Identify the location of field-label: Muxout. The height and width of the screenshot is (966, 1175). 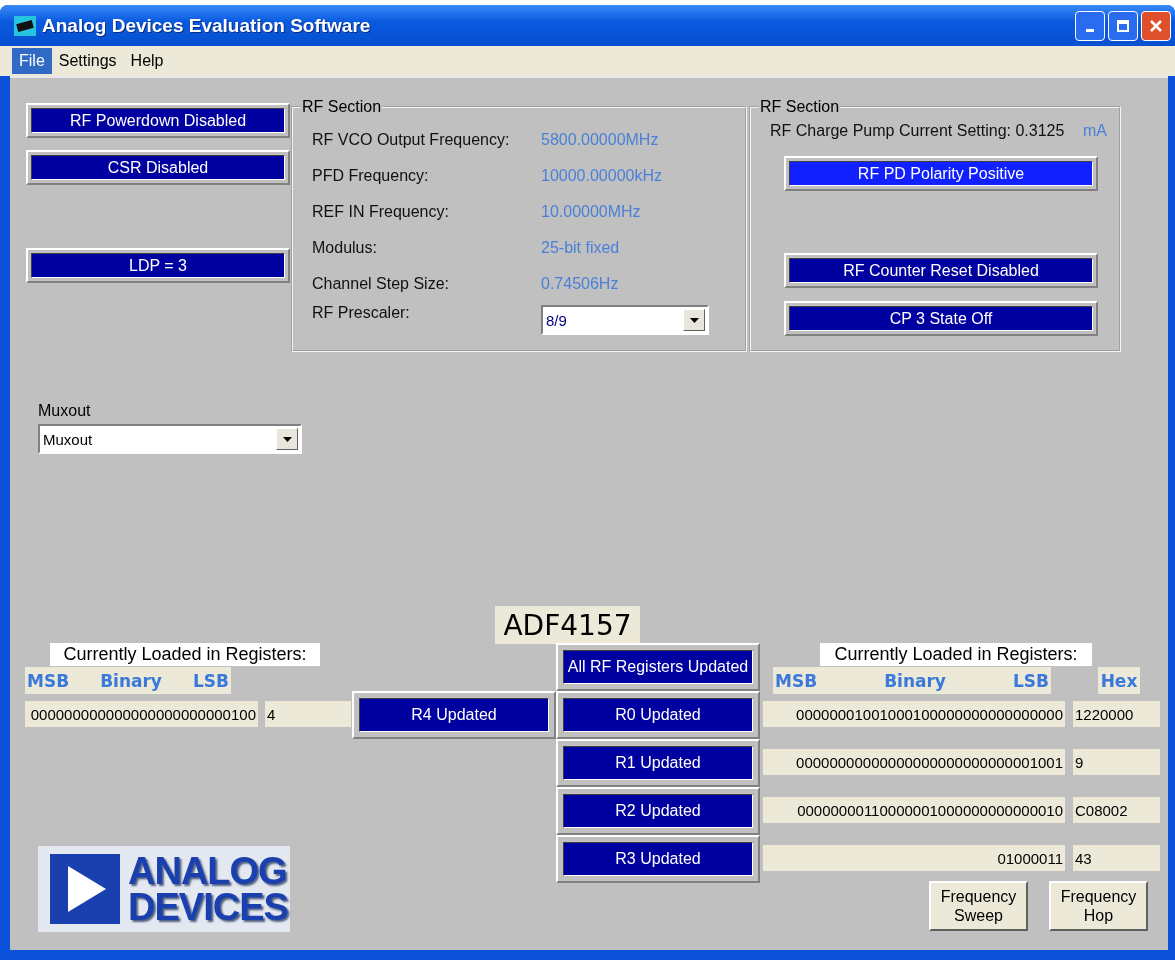
(65, 411).